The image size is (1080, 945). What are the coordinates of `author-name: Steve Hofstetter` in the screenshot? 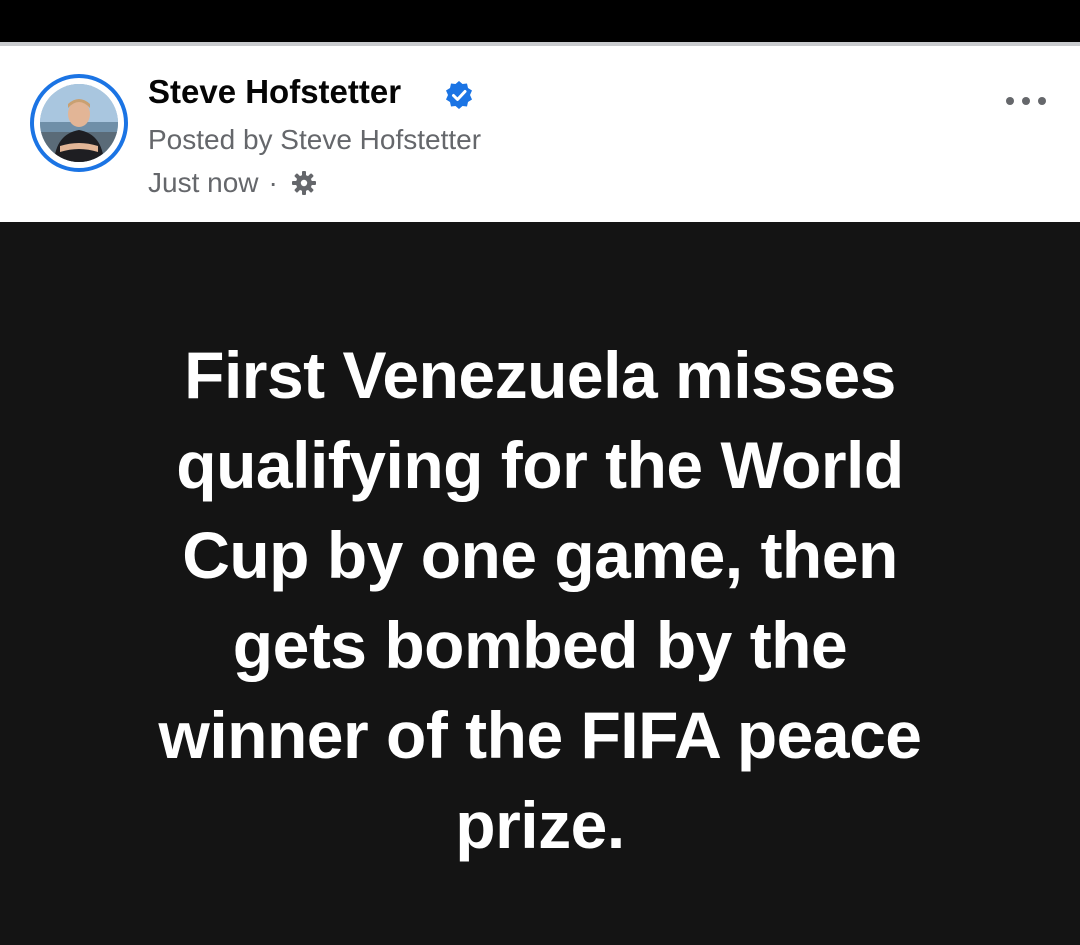 It's located at (274, 92).